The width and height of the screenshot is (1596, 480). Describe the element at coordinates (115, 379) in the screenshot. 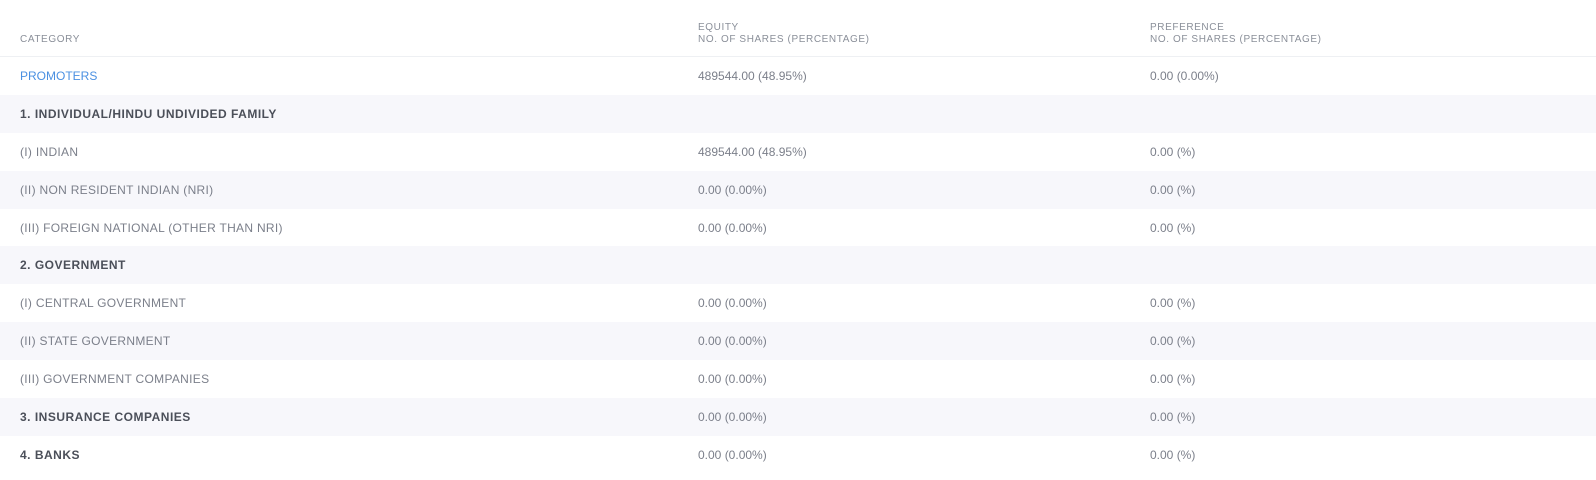

I see `category-cell: (iii) GOVERNMENT COMPANIES` at that location.